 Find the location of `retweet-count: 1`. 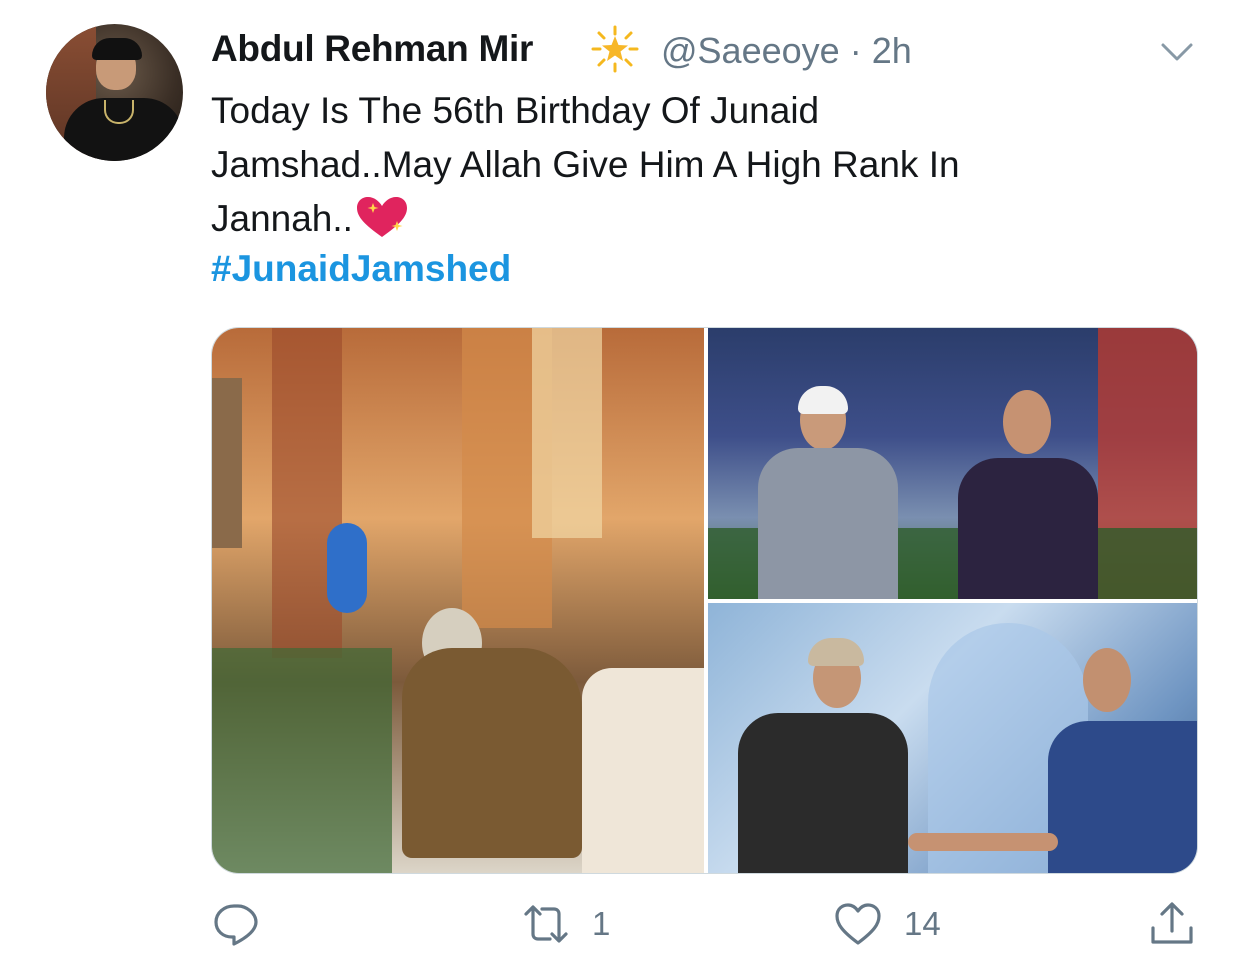

retweet-count: 1 is located at coordinates (601, 923).